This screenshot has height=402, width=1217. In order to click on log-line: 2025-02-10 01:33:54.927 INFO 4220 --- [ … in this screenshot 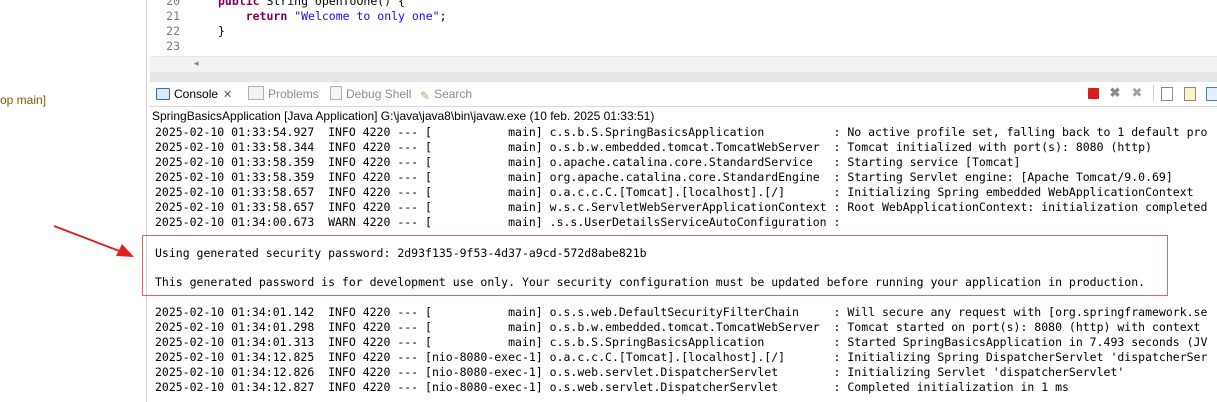, I will do `click(681, 132)`.